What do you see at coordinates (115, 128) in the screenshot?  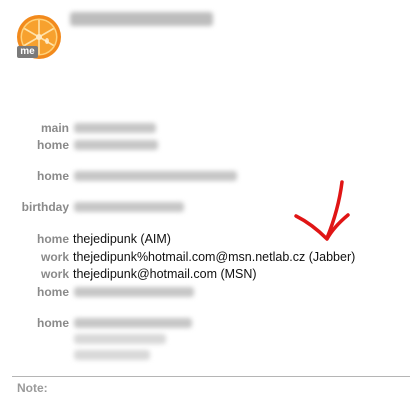 I see `main-phone-redacted` at bounding box center [115, 128].